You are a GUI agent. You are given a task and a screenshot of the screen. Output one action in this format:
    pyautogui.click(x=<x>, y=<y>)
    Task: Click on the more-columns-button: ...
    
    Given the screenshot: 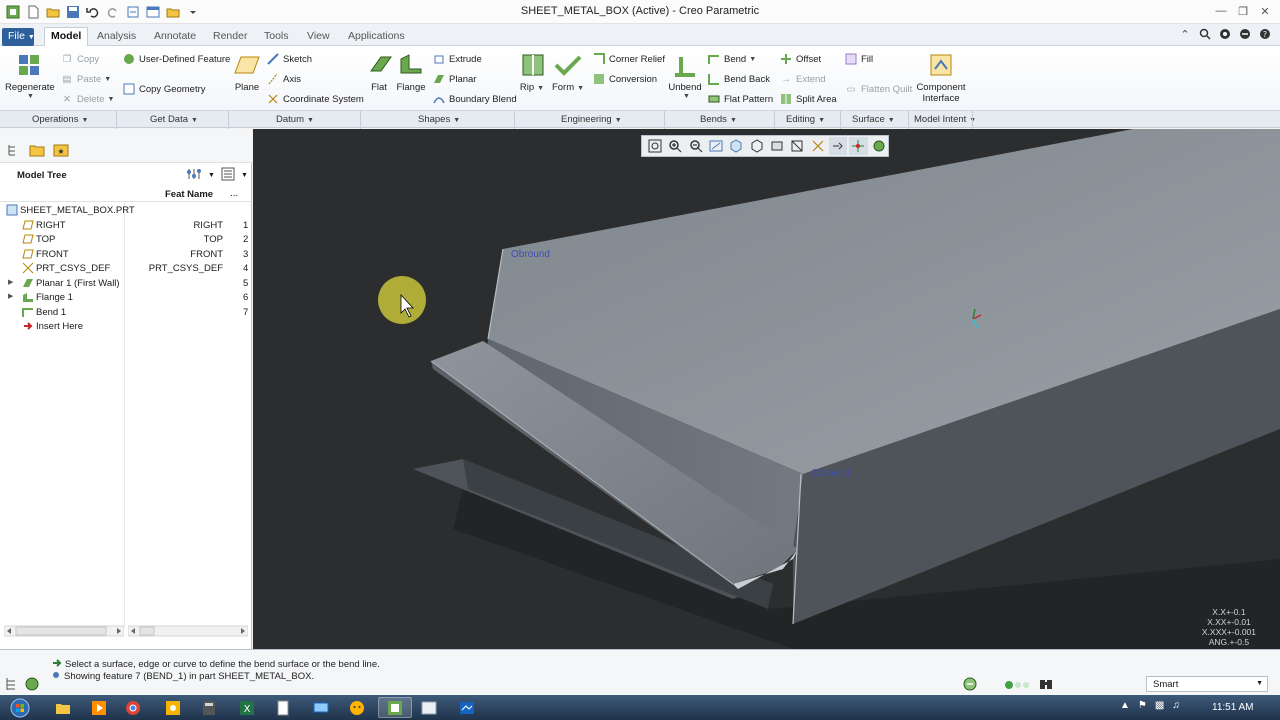 What is the action you would take?
    pyautogui.click(x=234, y=193)
    